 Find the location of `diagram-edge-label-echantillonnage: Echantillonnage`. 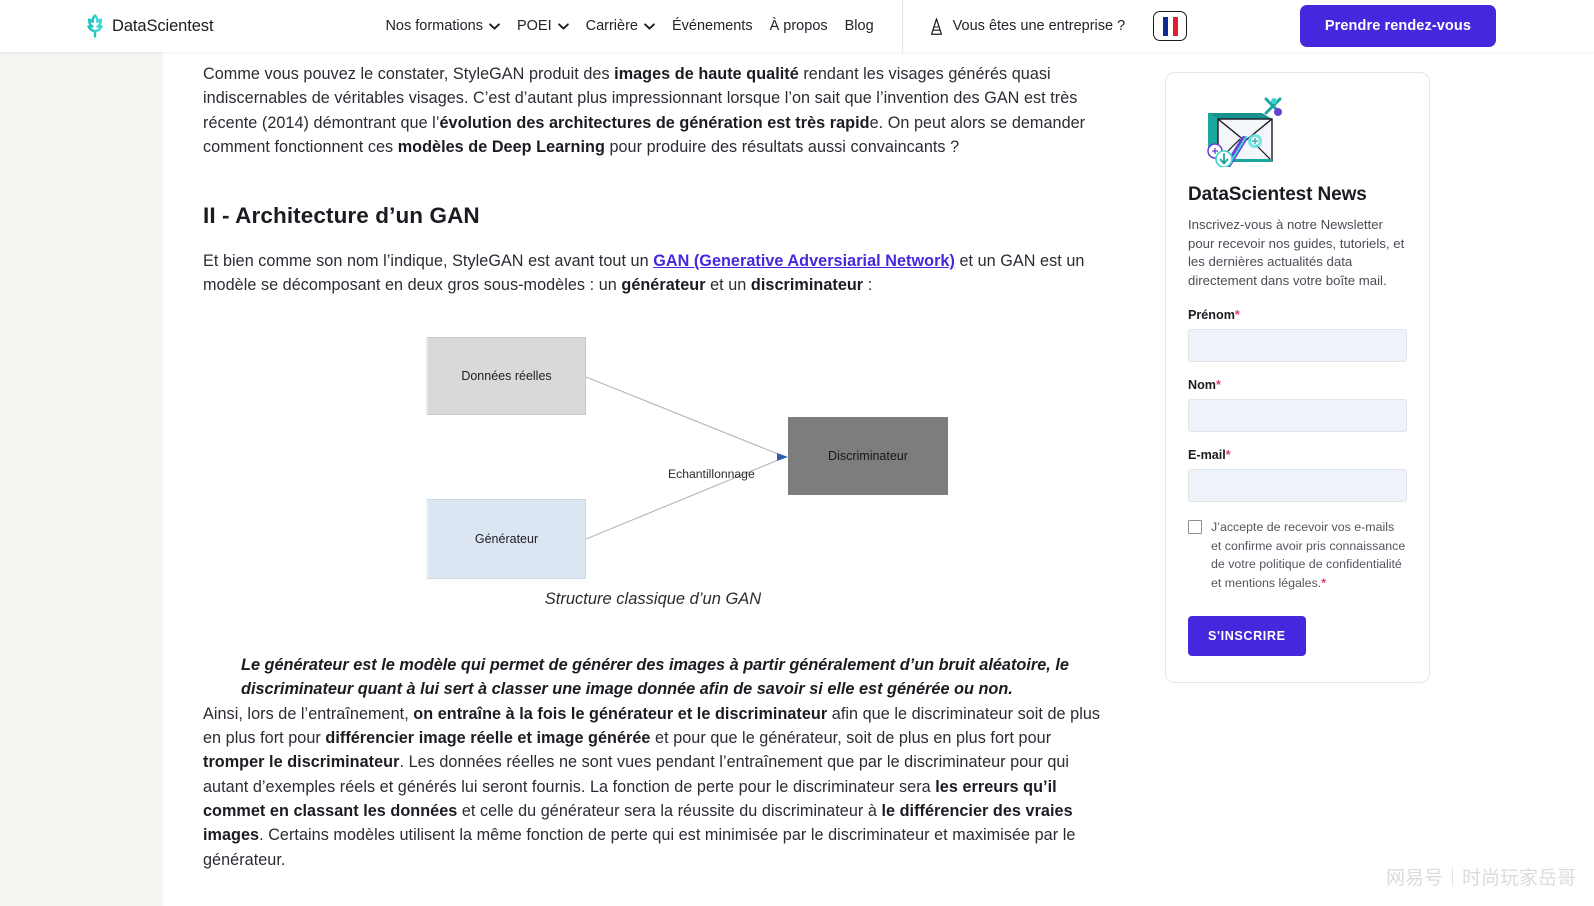

diagram-edge-label-echantillonnage: Echantillonnage is located at coordinates (711, 473).